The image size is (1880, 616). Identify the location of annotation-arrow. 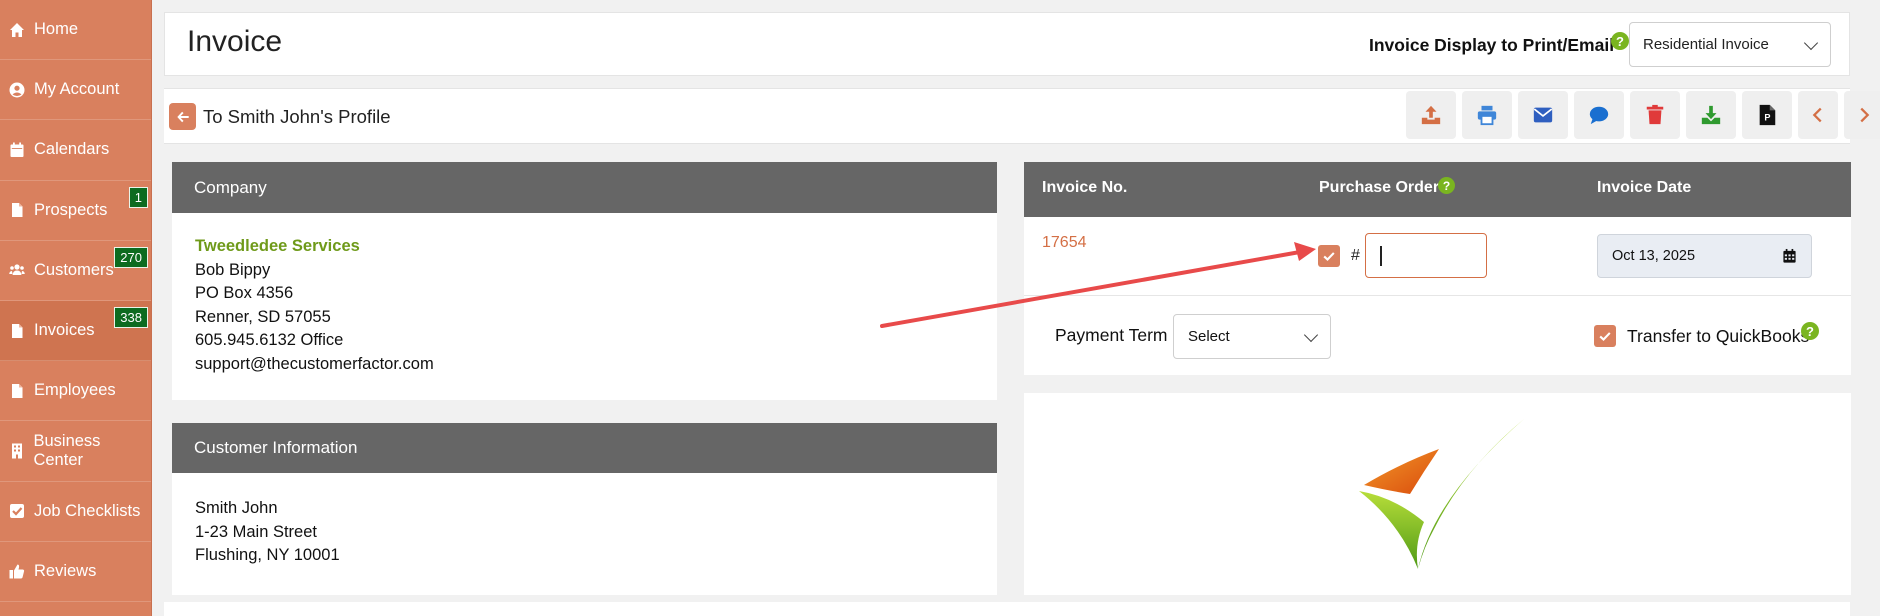
(1098, 285).